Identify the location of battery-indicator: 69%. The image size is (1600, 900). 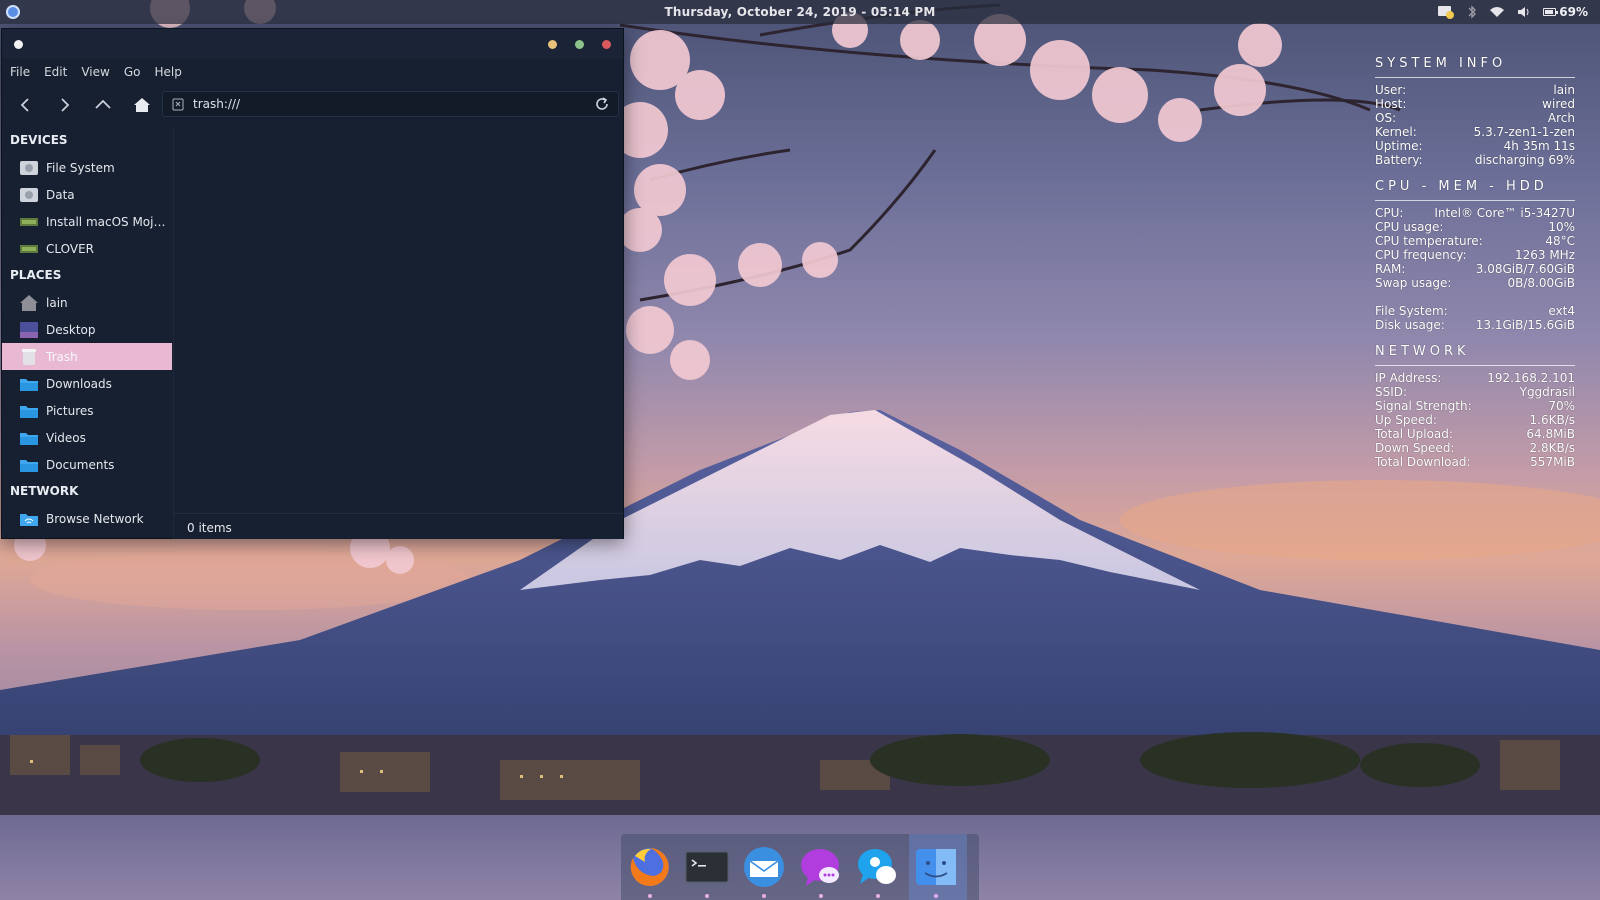
(1565, 12).